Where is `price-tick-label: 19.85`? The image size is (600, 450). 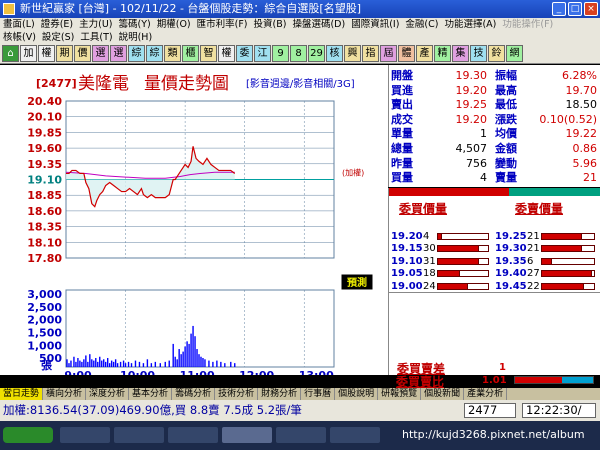
price-tick-label: 19.85 is located at coordinates (44, 132).